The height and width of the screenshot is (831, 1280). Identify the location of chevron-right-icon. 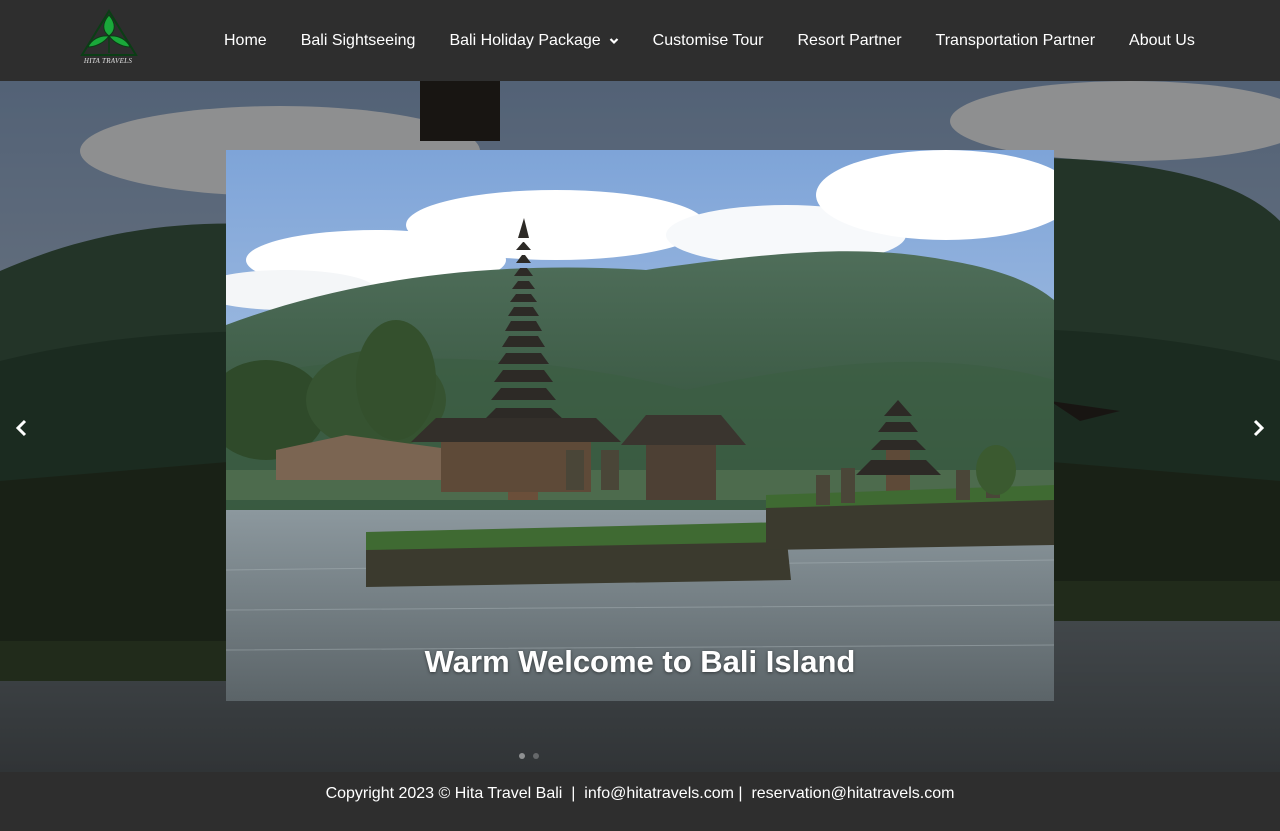
(1258, 428).